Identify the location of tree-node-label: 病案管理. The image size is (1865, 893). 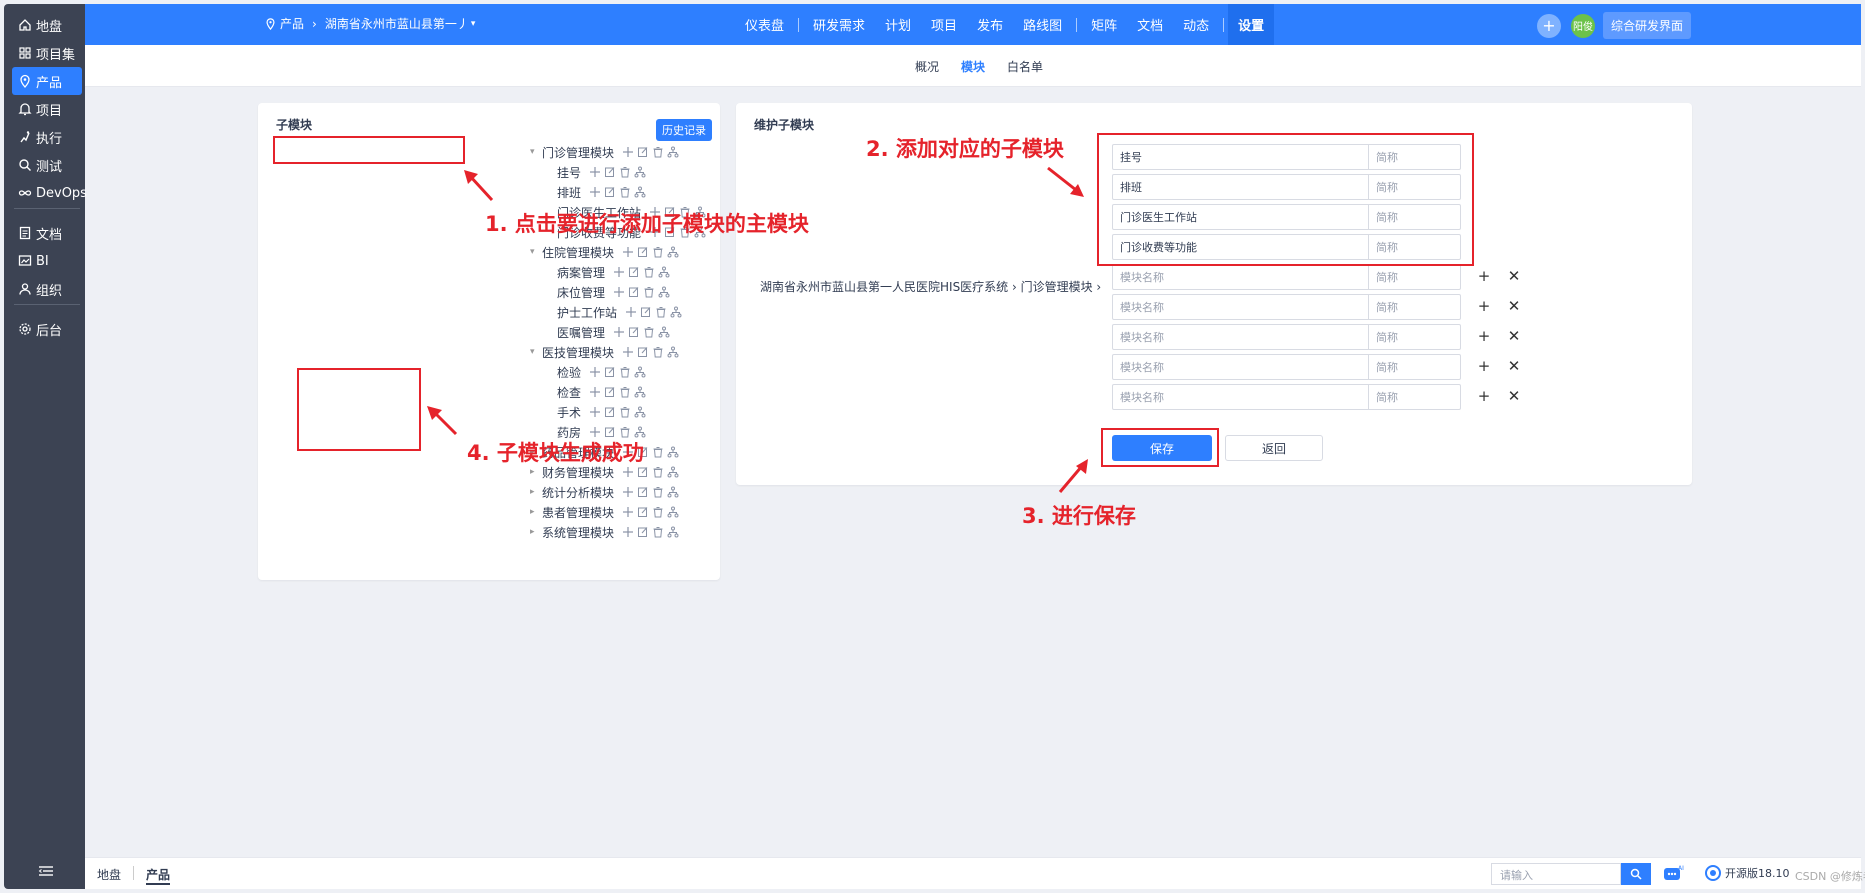
(581, 272).